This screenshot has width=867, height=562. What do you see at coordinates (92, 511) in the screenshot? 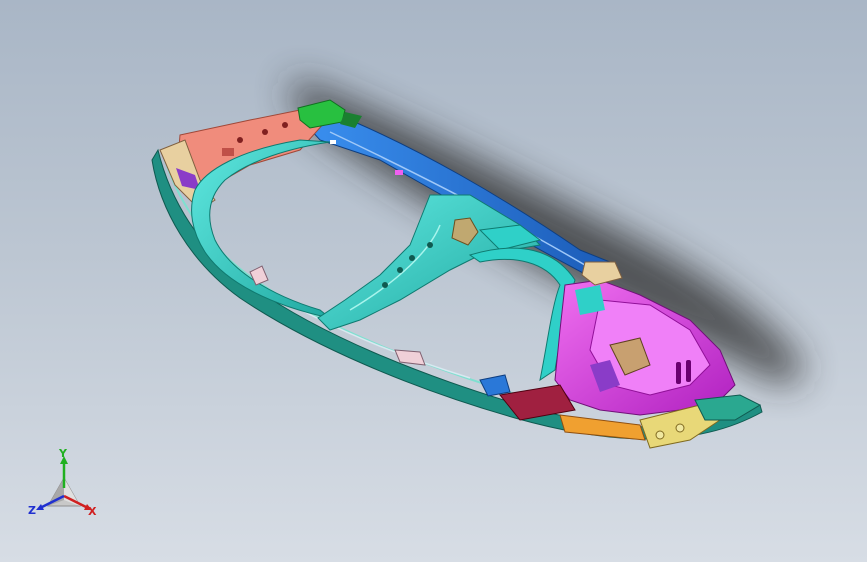
I see `axis-x-label: X` at bounding box center [92, 511].